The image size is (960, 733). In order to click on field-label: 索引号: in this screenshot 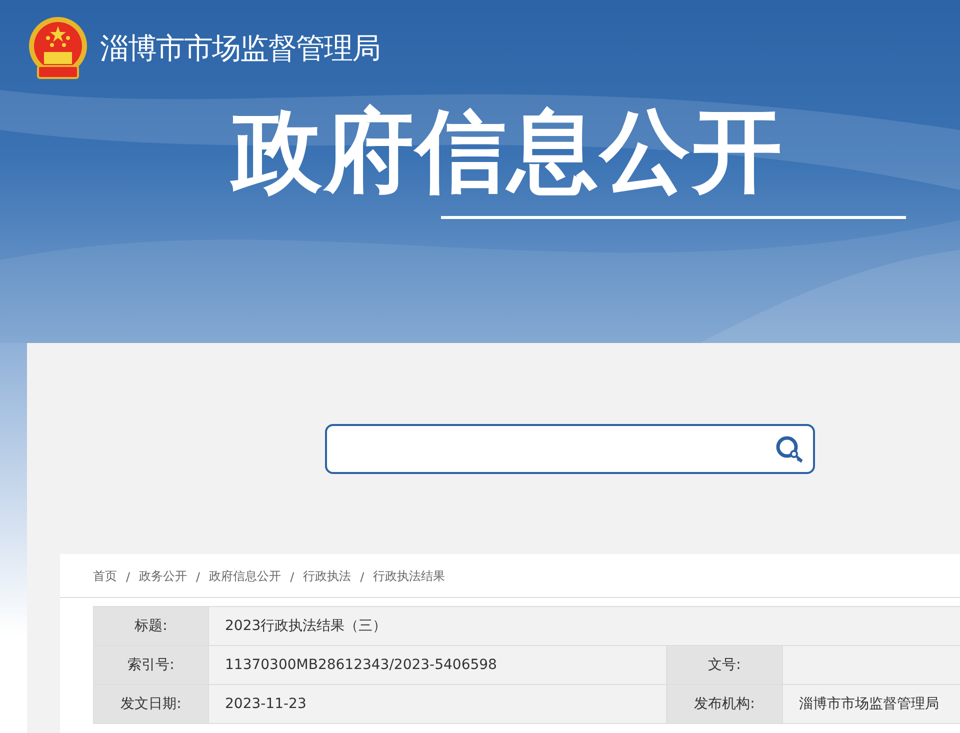, I will do `click(151, 665)`.